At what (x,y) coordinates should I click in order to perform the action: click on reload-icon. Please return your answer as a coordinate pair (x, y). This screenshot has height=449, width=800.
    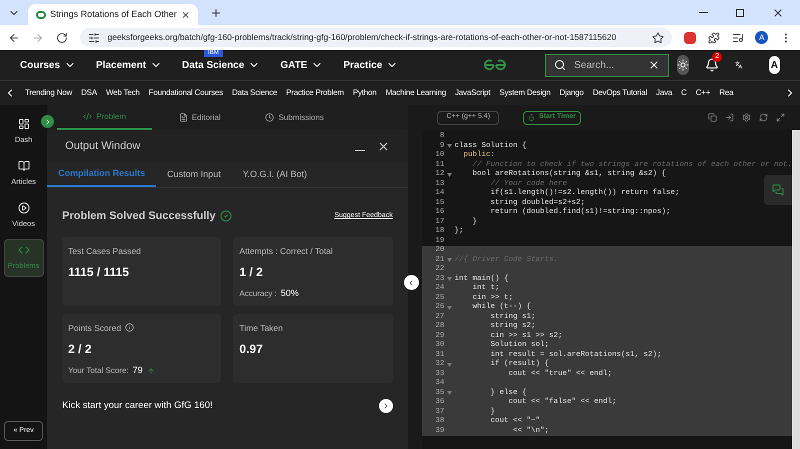
    Looking at the image, I should click on (62, 38).